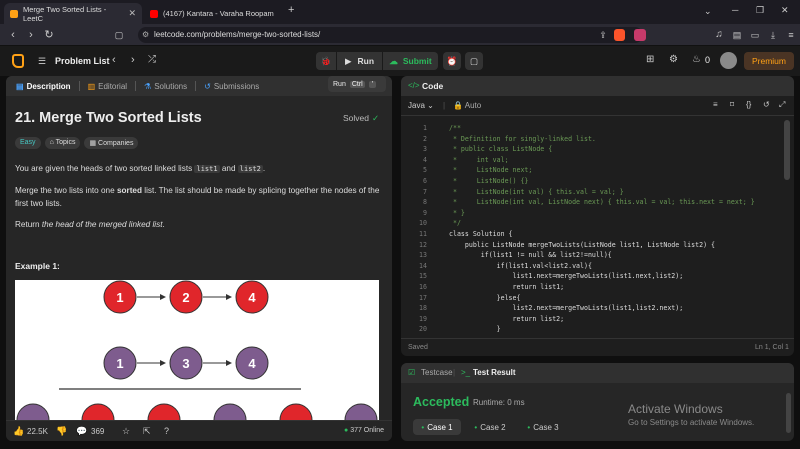  I want to click on debug-icon: 🐞, so click(326, 61).